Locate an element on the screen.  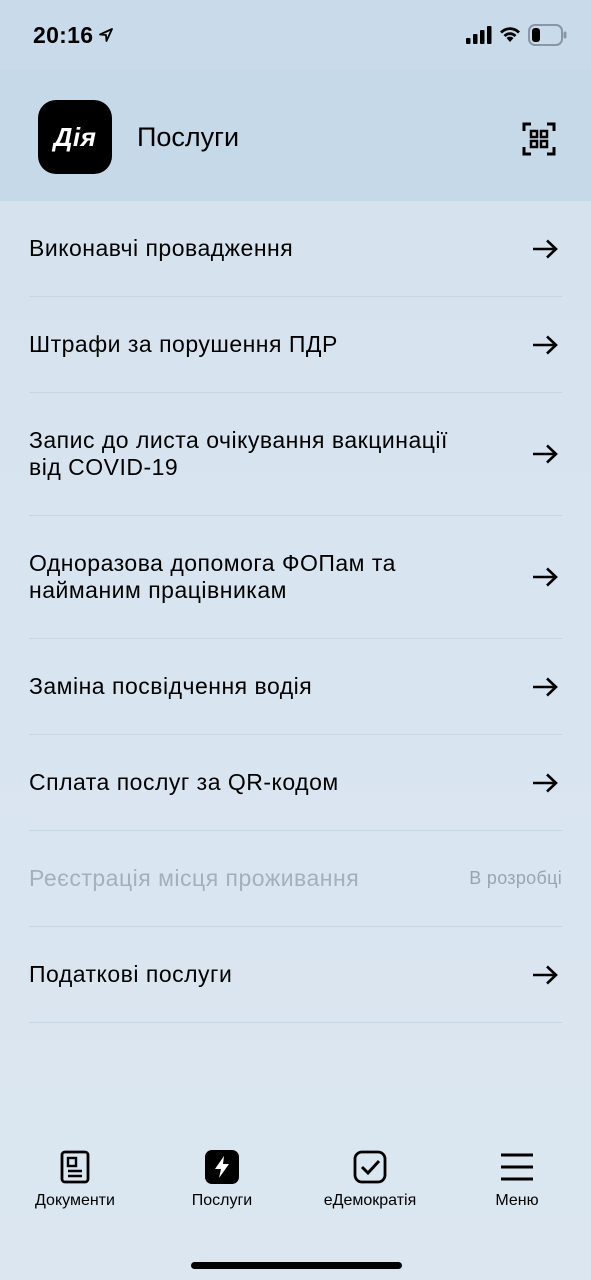
tab-services: Послуги is located at coordinates (222, 1175).